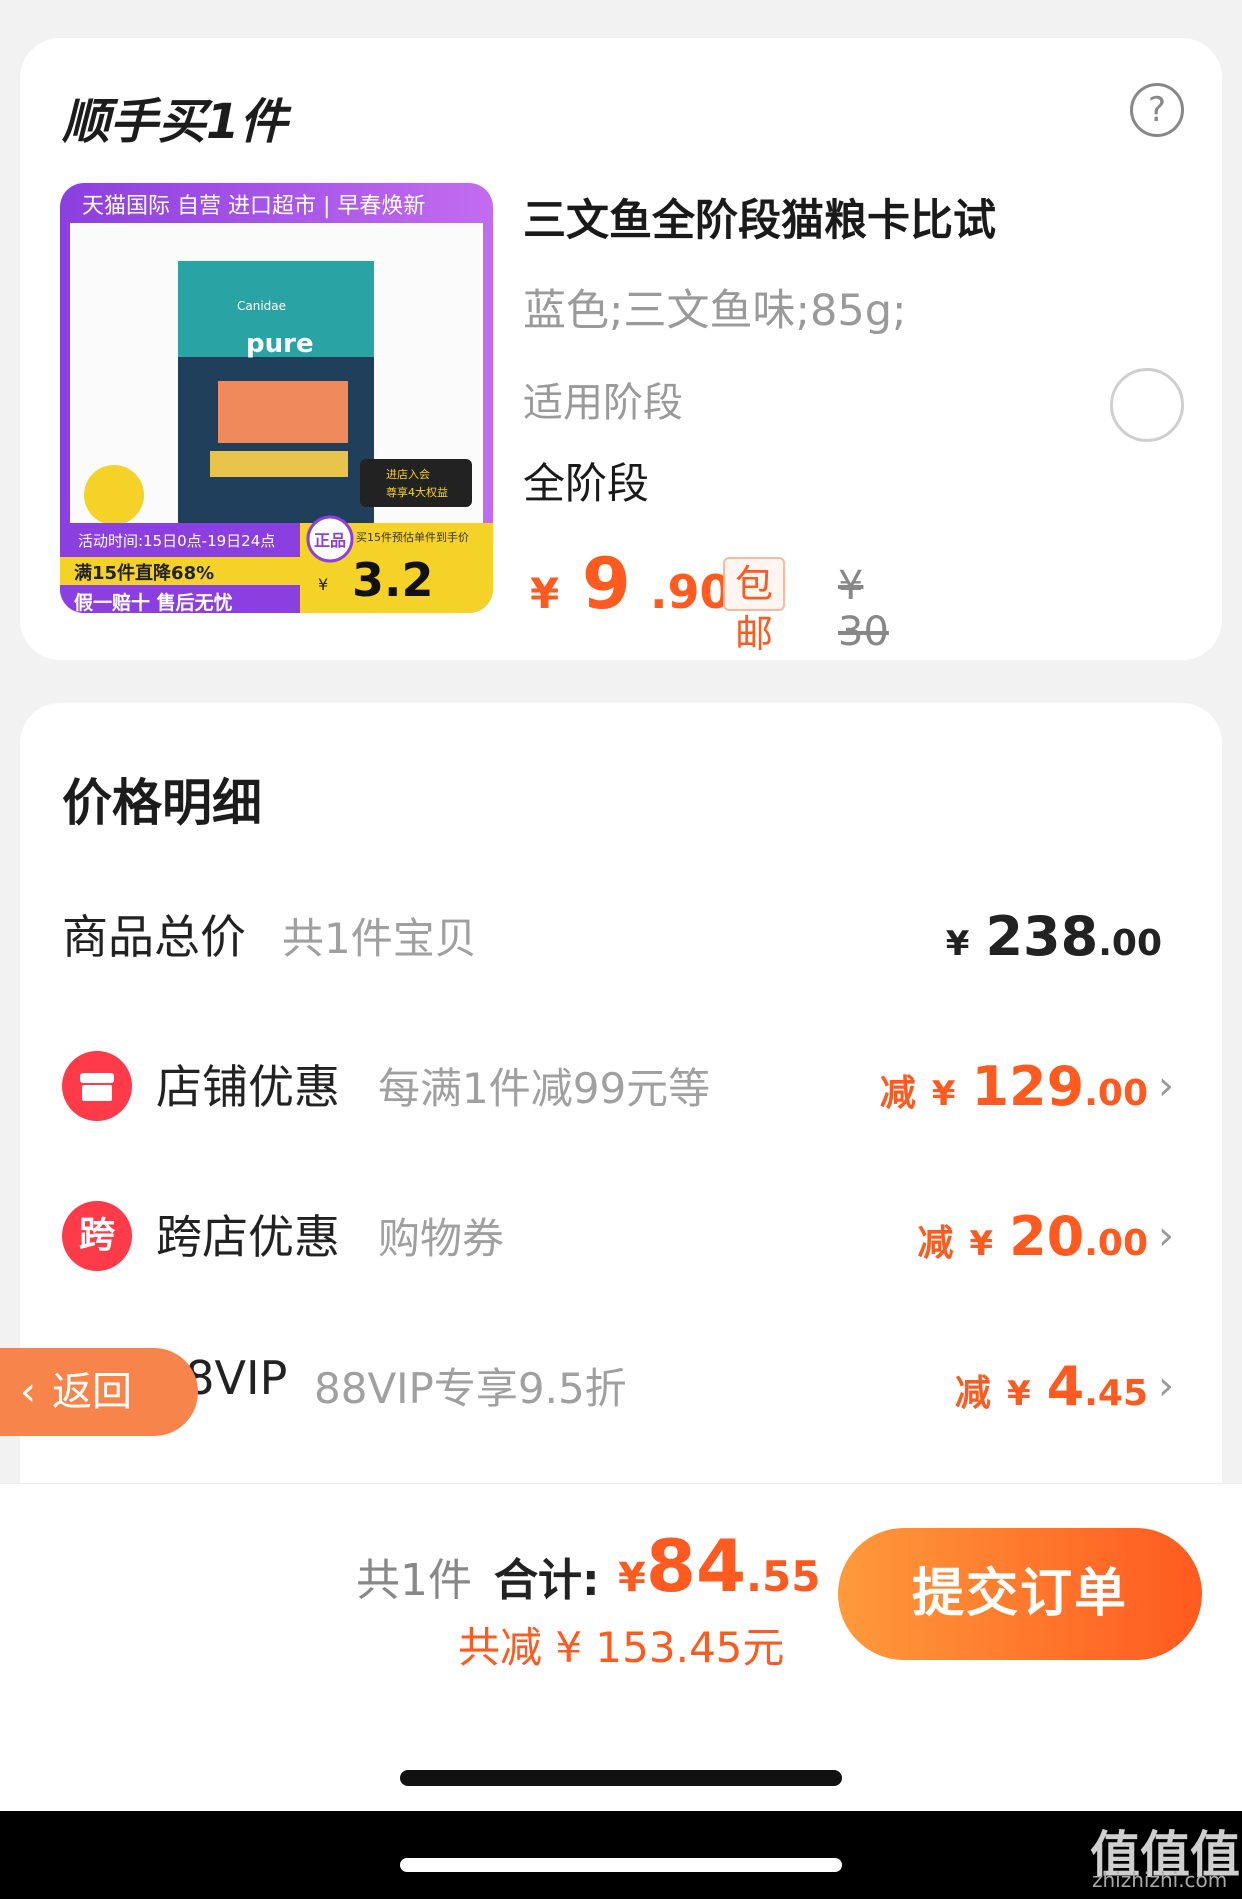 The width and height of the screenshot is (1242, 1899). Describe the element at coordinates (412, 537) in the screenshot. I see `estimate-label: 买15件预估单件到手价` at that location.